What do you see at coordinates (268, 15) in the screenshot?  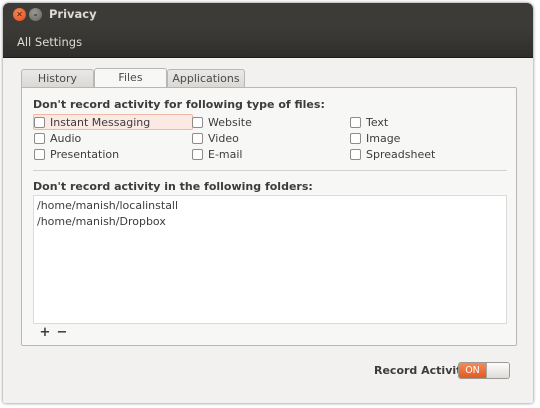 I see `title-bar: ✕ – Privacy` at bounding box center [268, 15].